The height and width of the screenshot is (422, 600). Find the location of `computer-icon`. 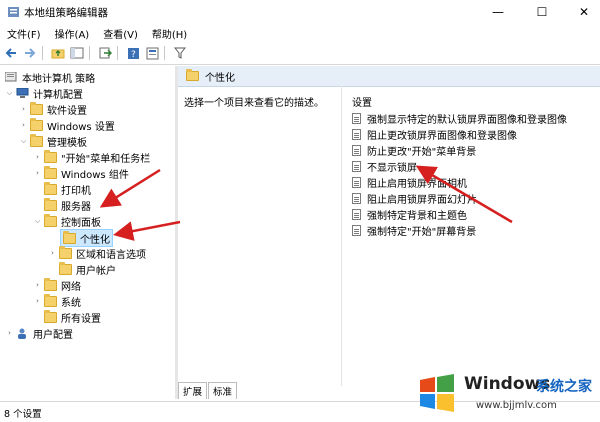

computer-icon is located at coordinates (22, 92).